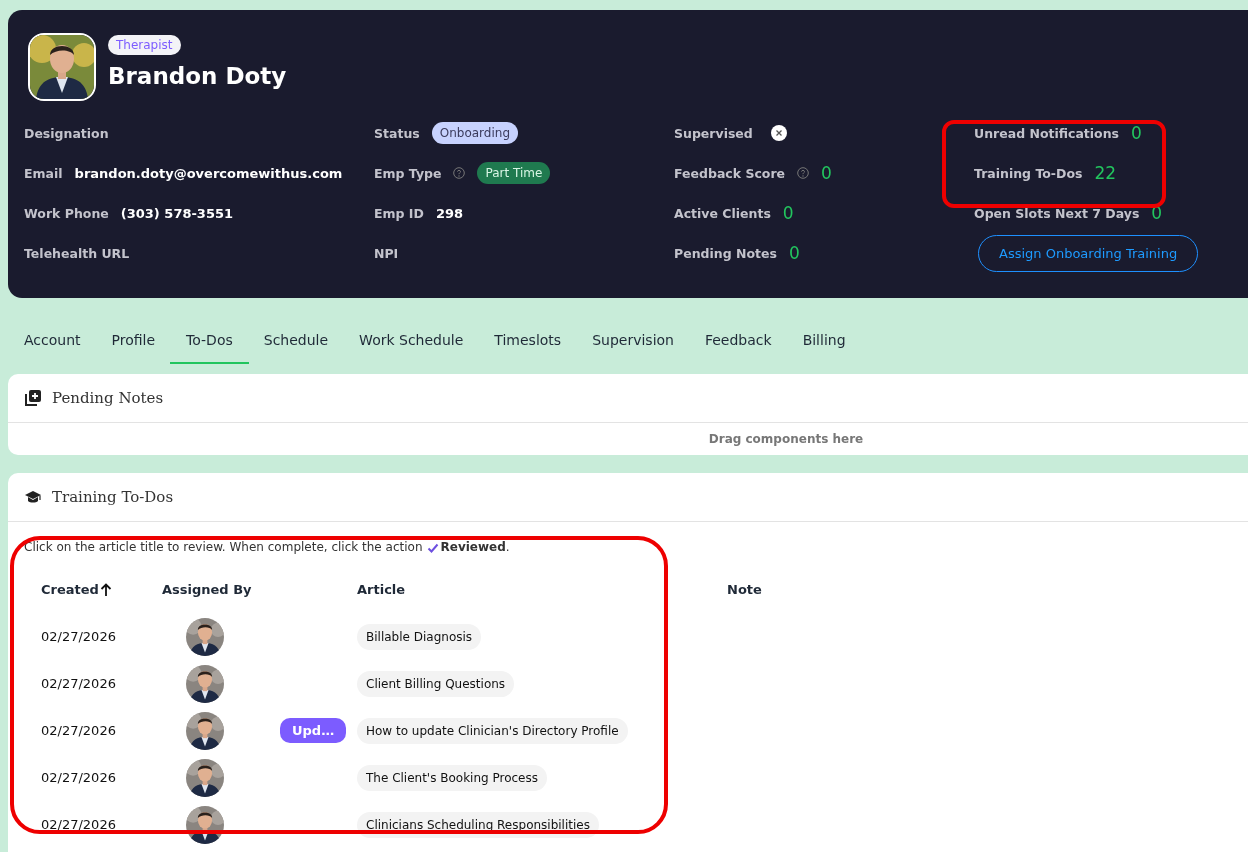  What do you see at coordinates (105, 589) in the screenshot?
I see `sort-ascending-icon` at bounding box center [105, 589].